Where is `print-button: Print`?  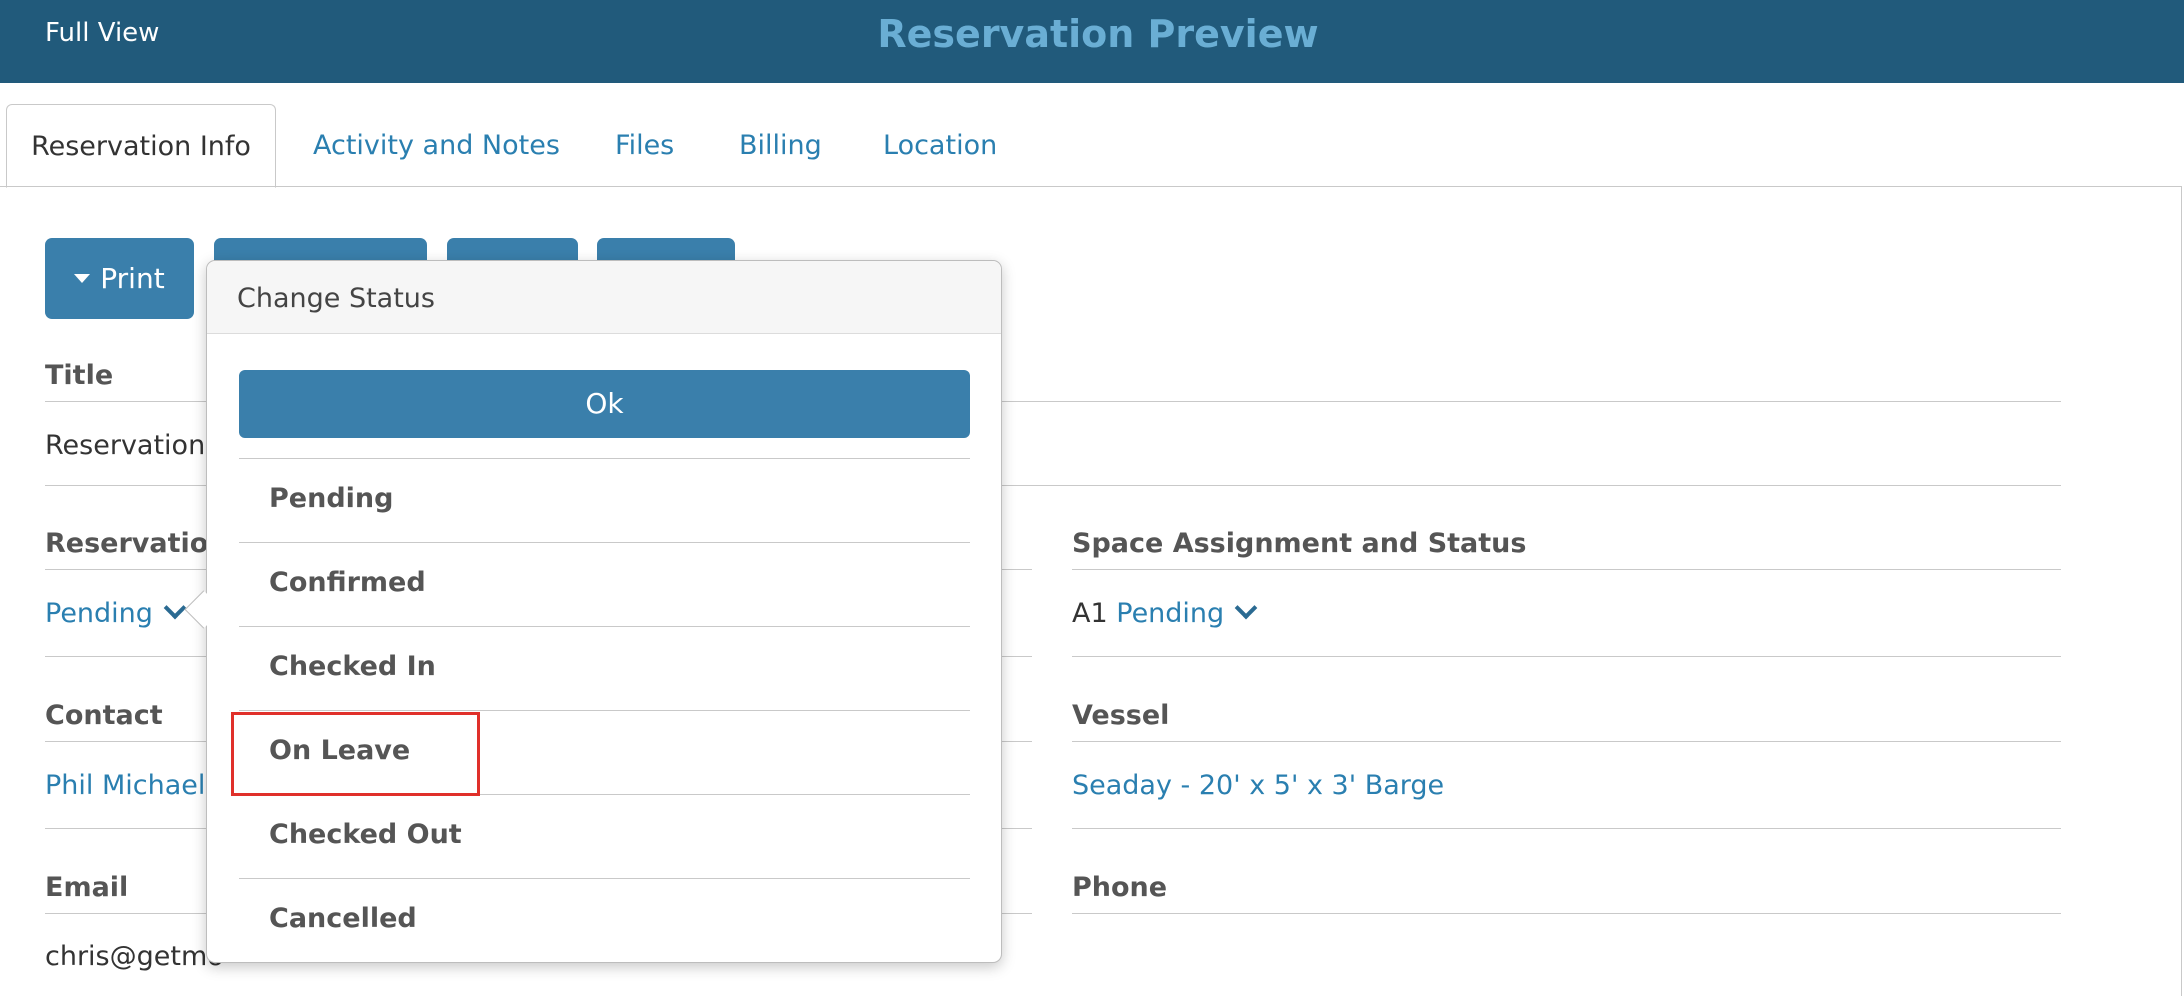
print-button: Print is located at coordinates (119, 278).